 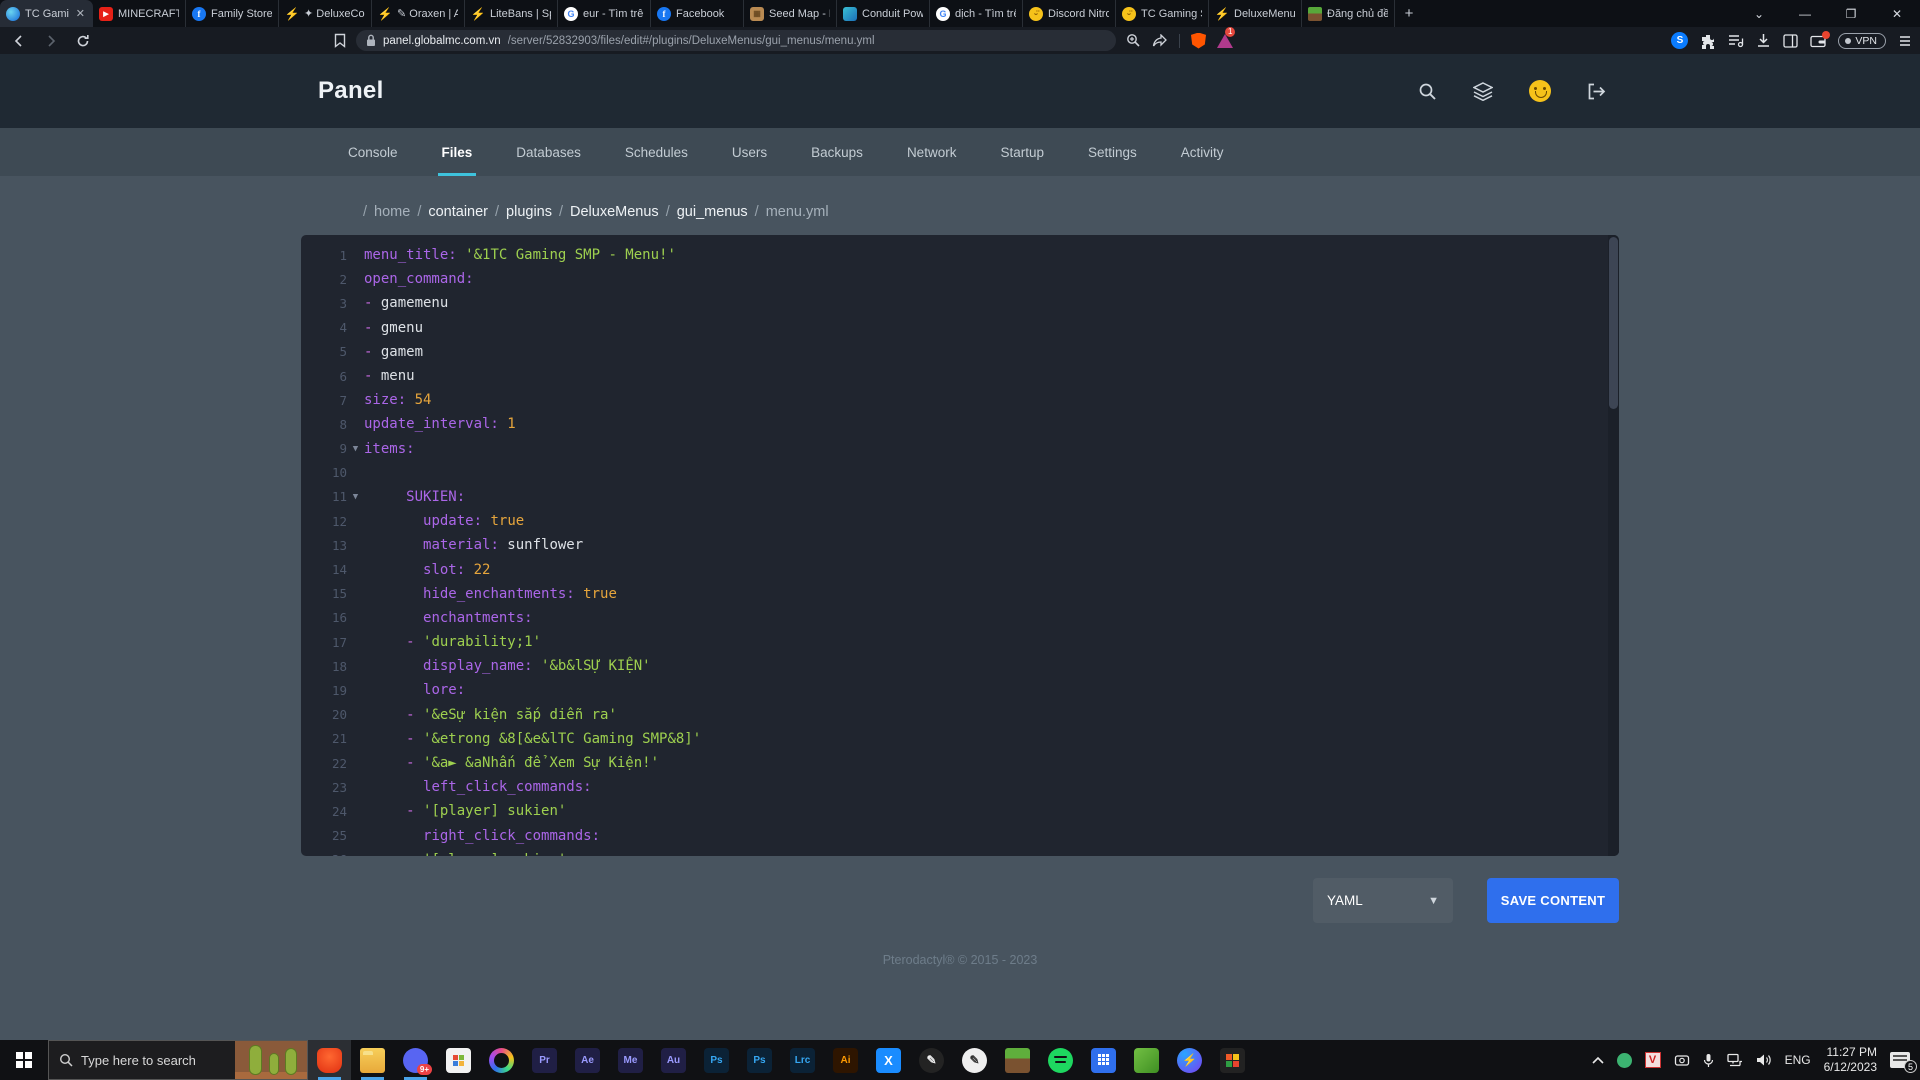 What do you see at coordinates (1198, 40) in the screenshot?
I see `brave-shield-icon` at bounding box center [1198, 40].